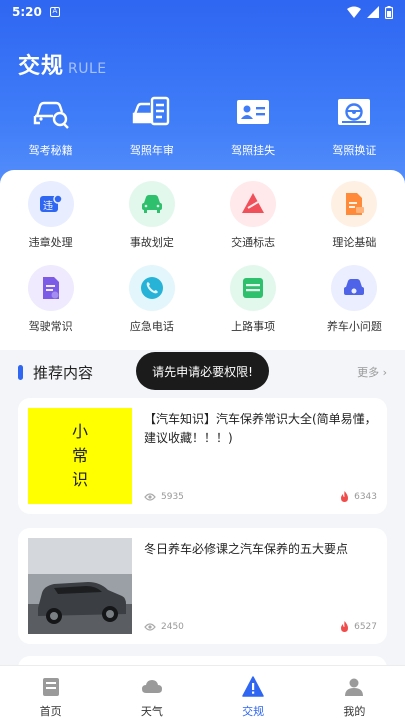  Describe the element at coordinates (354, 126) in the screenshot. I see `top-action-renew-license: 驾照换证` at that location.